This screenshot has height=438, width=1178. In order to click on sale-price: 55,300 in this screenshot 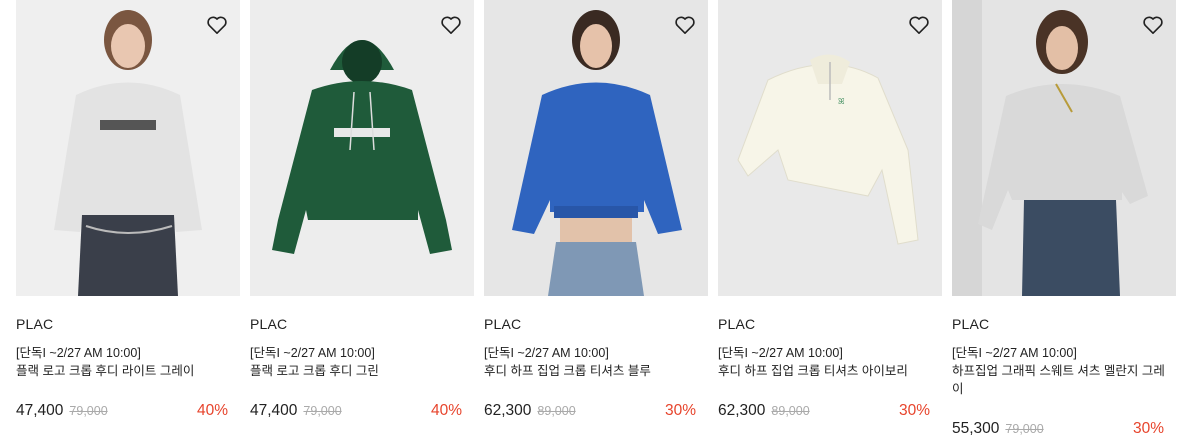, I will do `click(976, 428)`.